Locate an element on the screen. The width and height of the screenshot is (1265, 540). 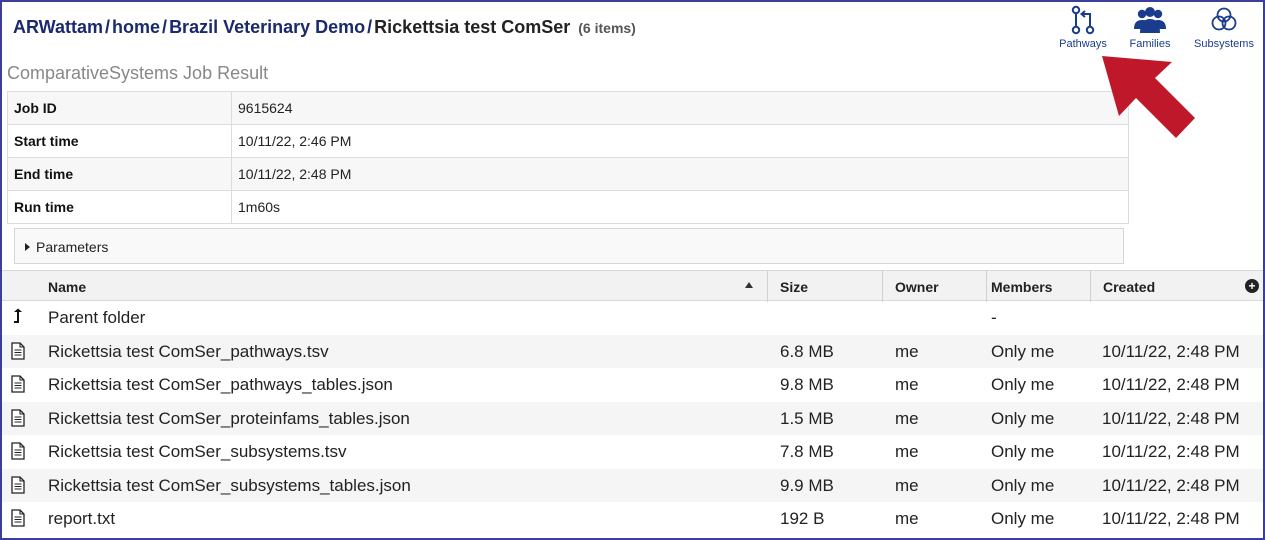
job-result-title: ComparativeSystems Job Result is located at coordinates (138, 73).